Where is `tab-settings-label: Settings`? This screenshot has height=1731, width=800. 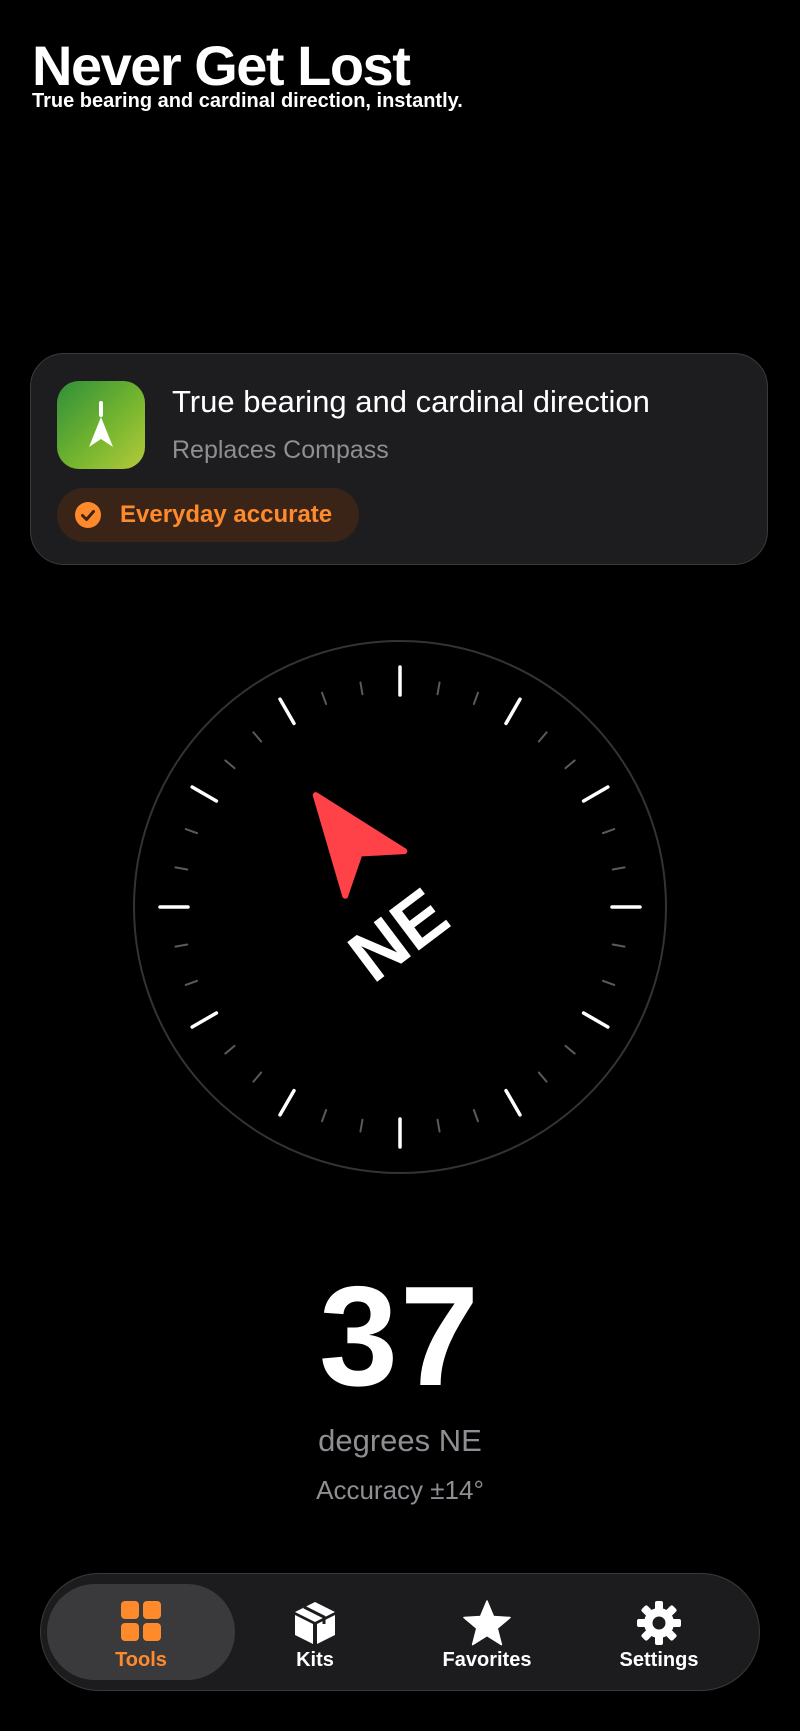 tab-settings-label: Settings is located at coordinates (659, 1660).